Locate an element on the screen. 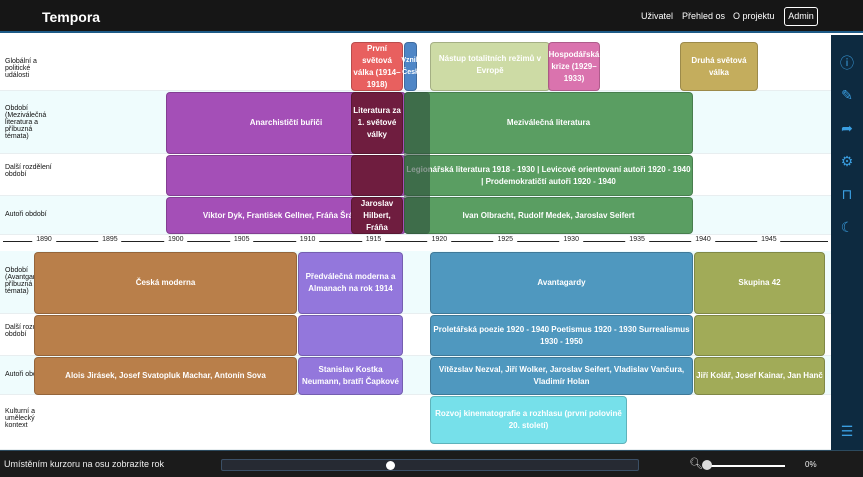 The image size is (863, 477). zoom-value: 0% is located at coordinates (811, 464).